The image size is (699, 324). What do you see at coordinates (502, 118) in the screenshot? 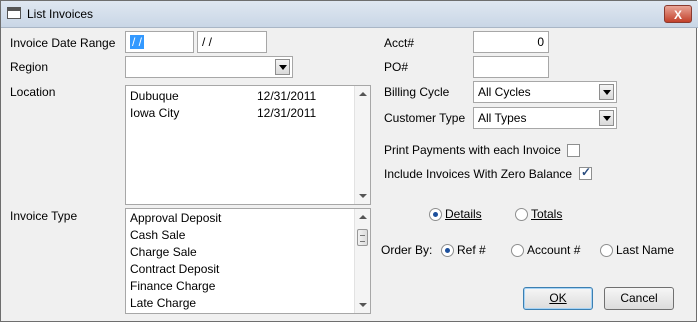
I see `customer-type-value: All Types` at bounding box center [502, 118].